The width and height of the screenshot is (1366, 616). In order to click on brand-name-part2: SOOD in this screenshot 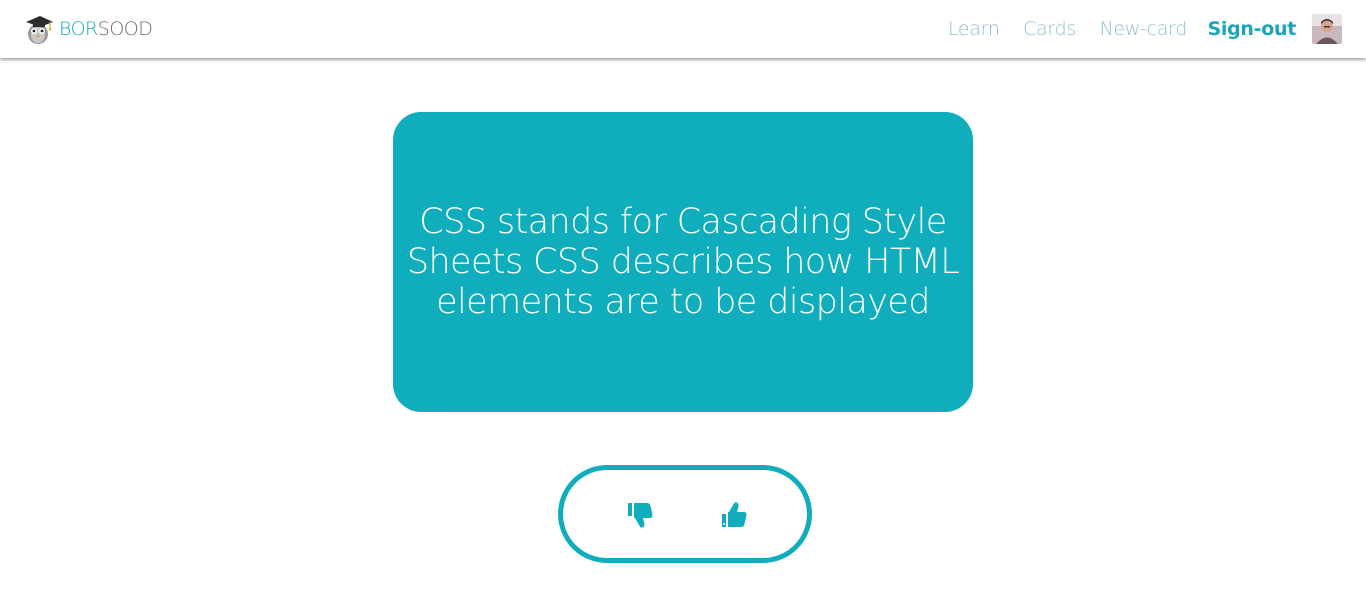, I will do `click(125, 29)`.